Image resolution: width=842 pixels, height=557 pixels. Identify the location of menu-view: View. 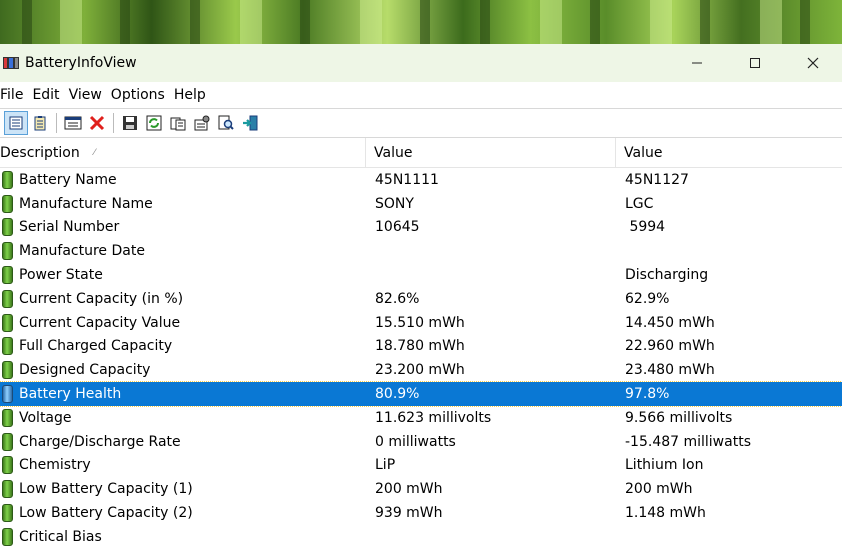
(90, 95).